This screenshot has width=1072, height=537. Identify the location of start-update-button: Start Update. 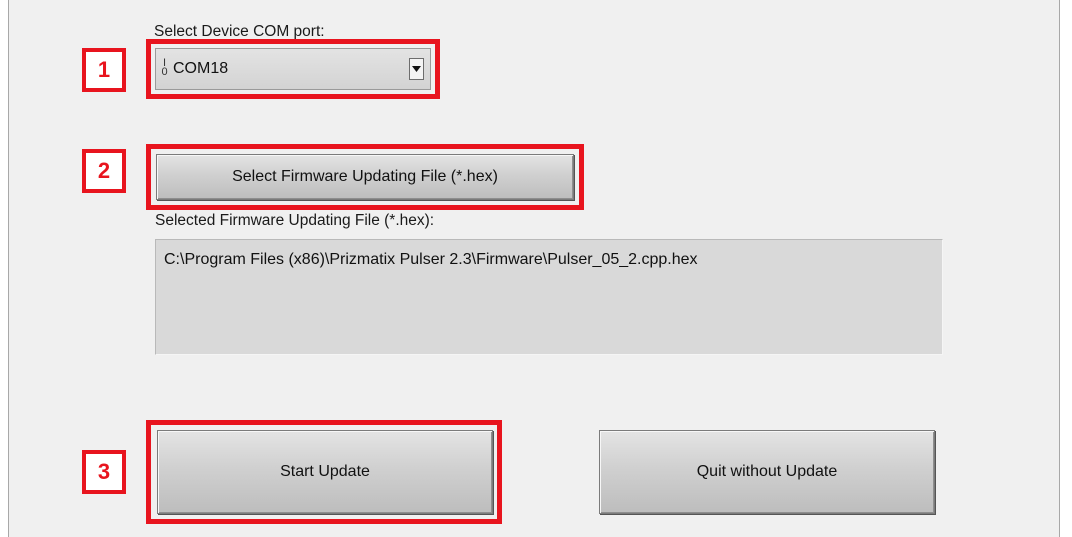
(325, 472).